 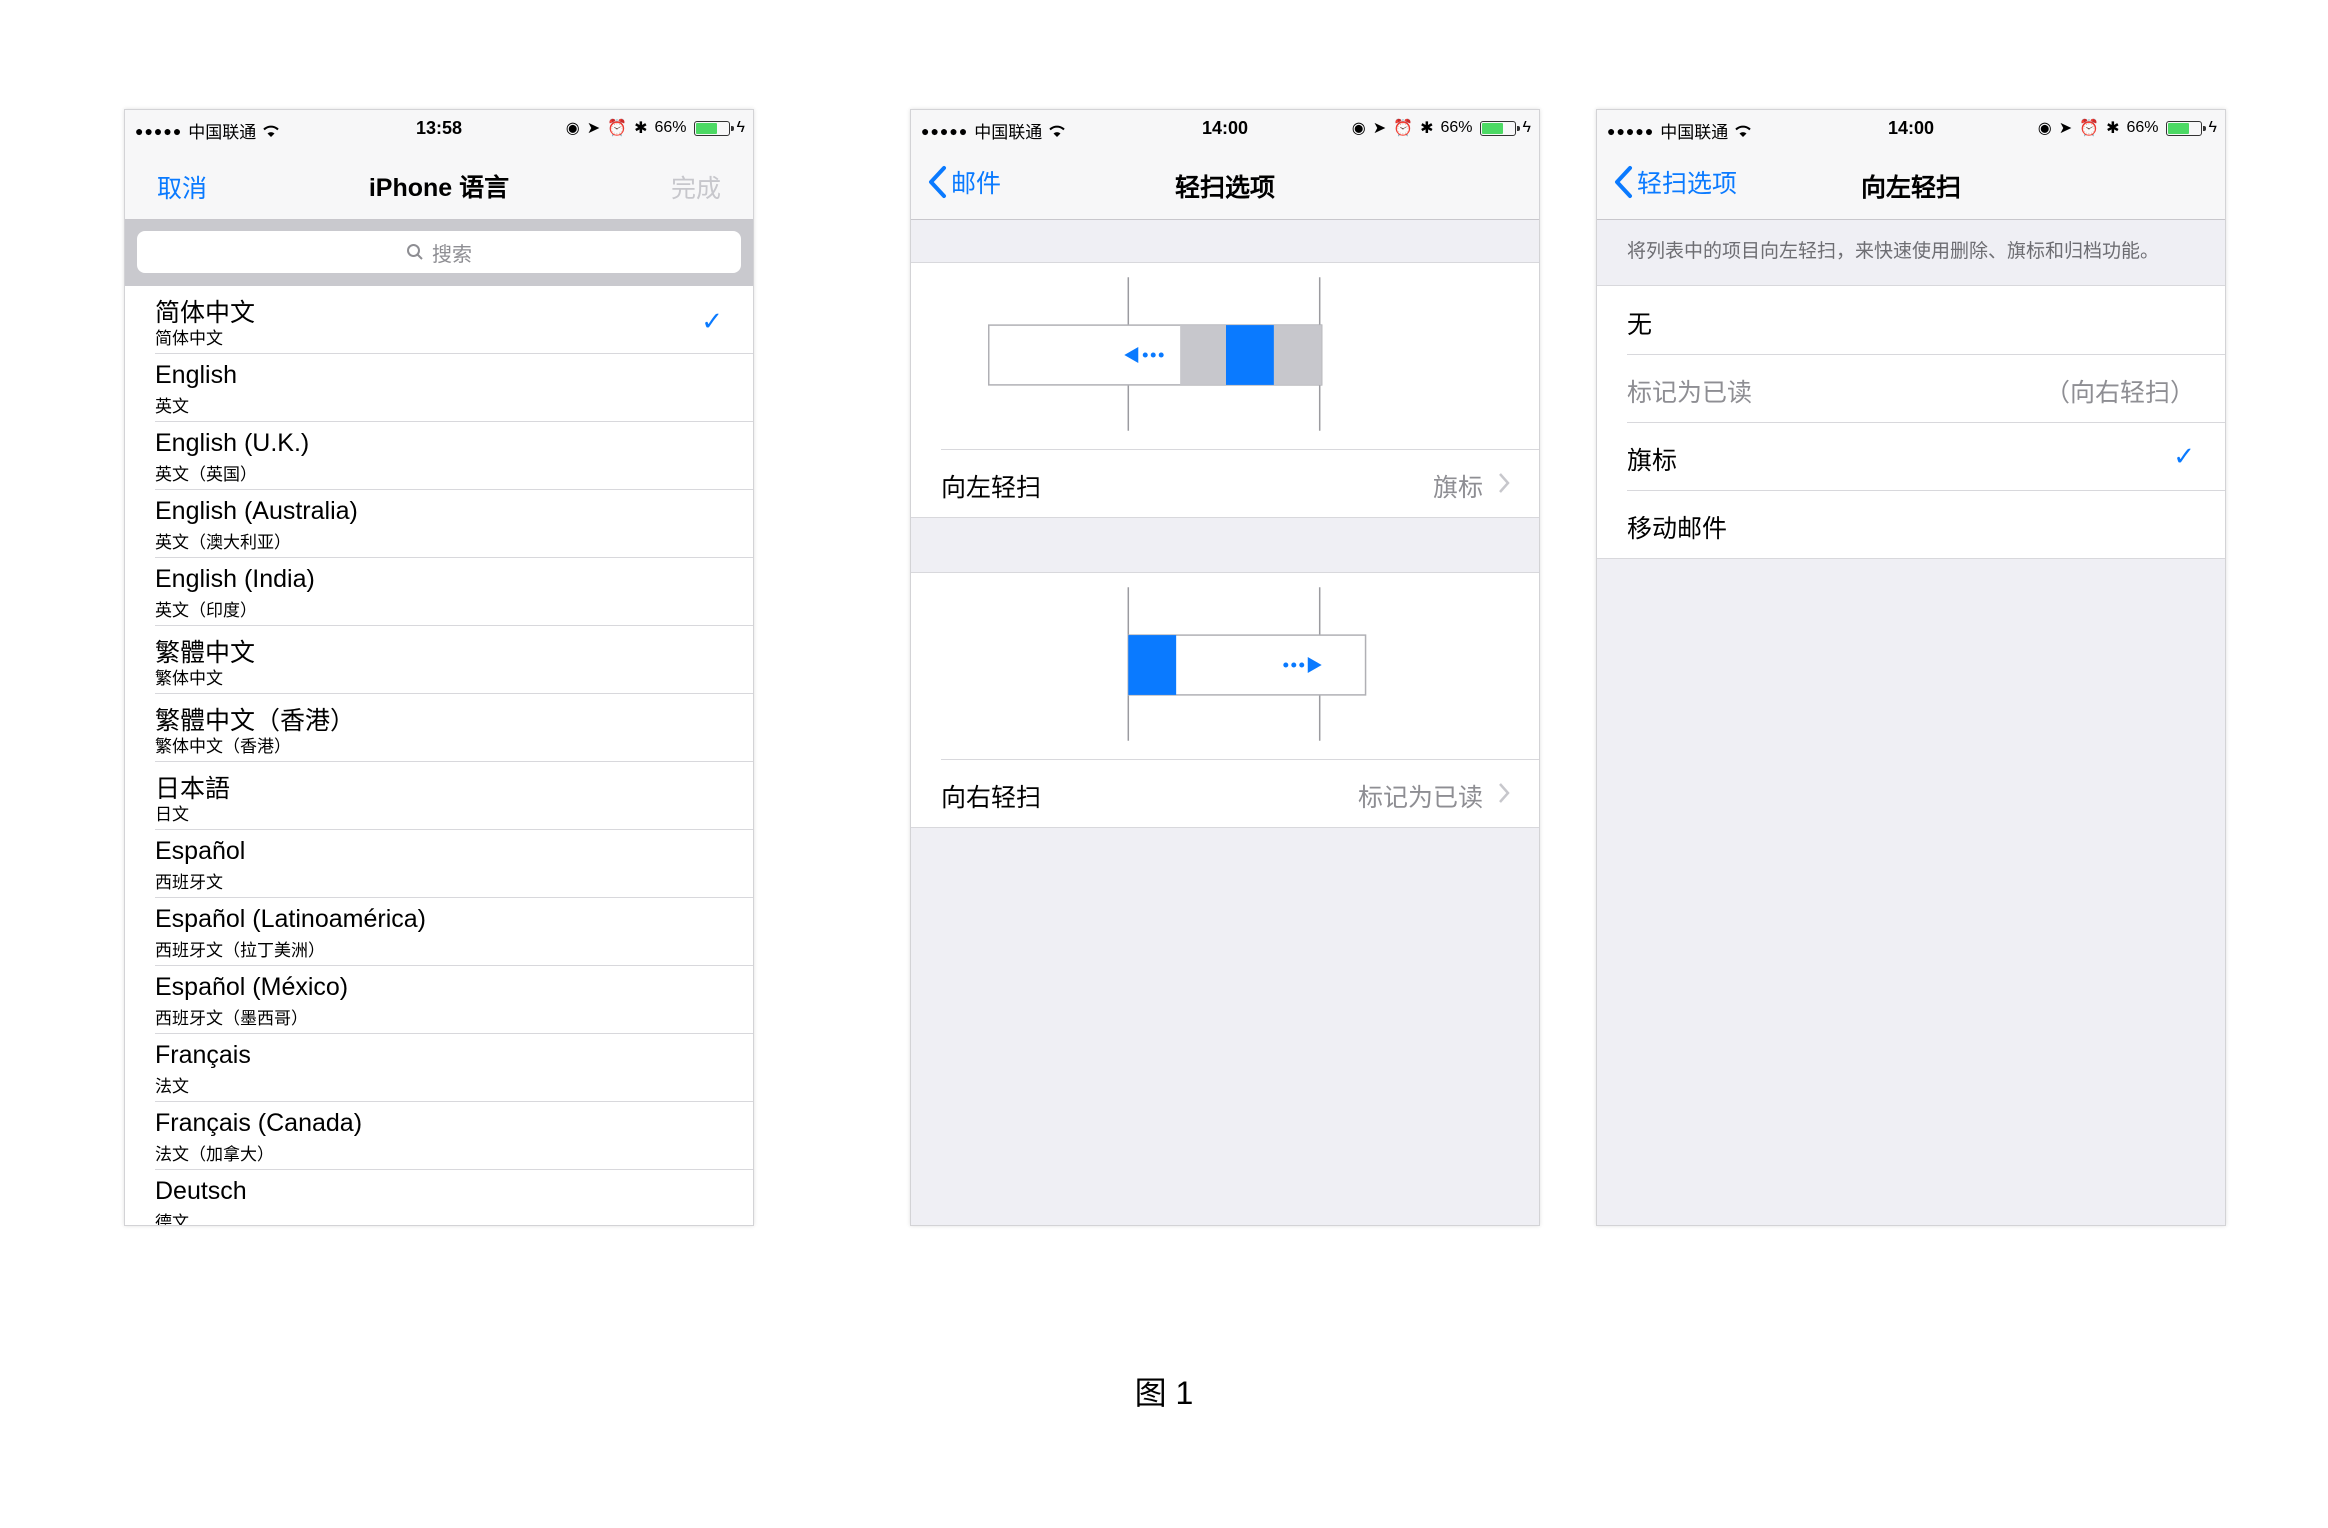 What do you see at coordinates (991, 798) in the screenshot?
I see `swipe-right-label: 向右轻扫` at bounding box center [991, 798].